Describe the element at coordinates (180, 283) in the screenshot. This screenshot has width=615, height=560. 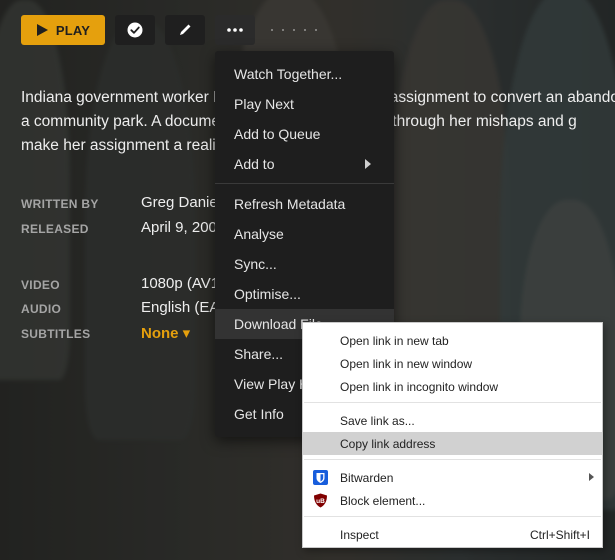
I see `video-value: 1080p (AV1` at that location.